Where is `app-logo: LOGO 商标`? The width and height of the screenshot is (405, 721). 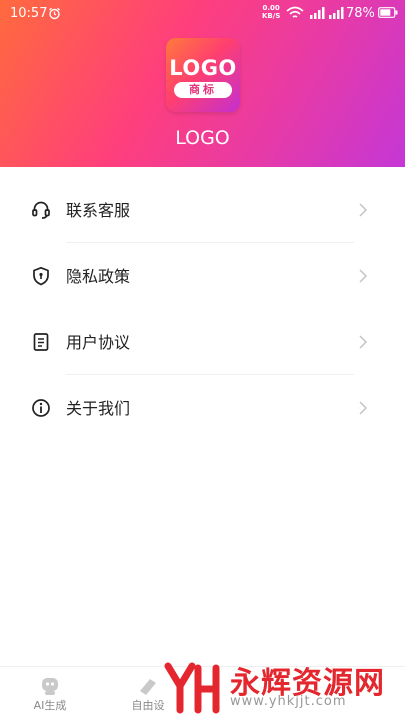 app-logo: LOGO 商标 is located at coordinates (203, 75).